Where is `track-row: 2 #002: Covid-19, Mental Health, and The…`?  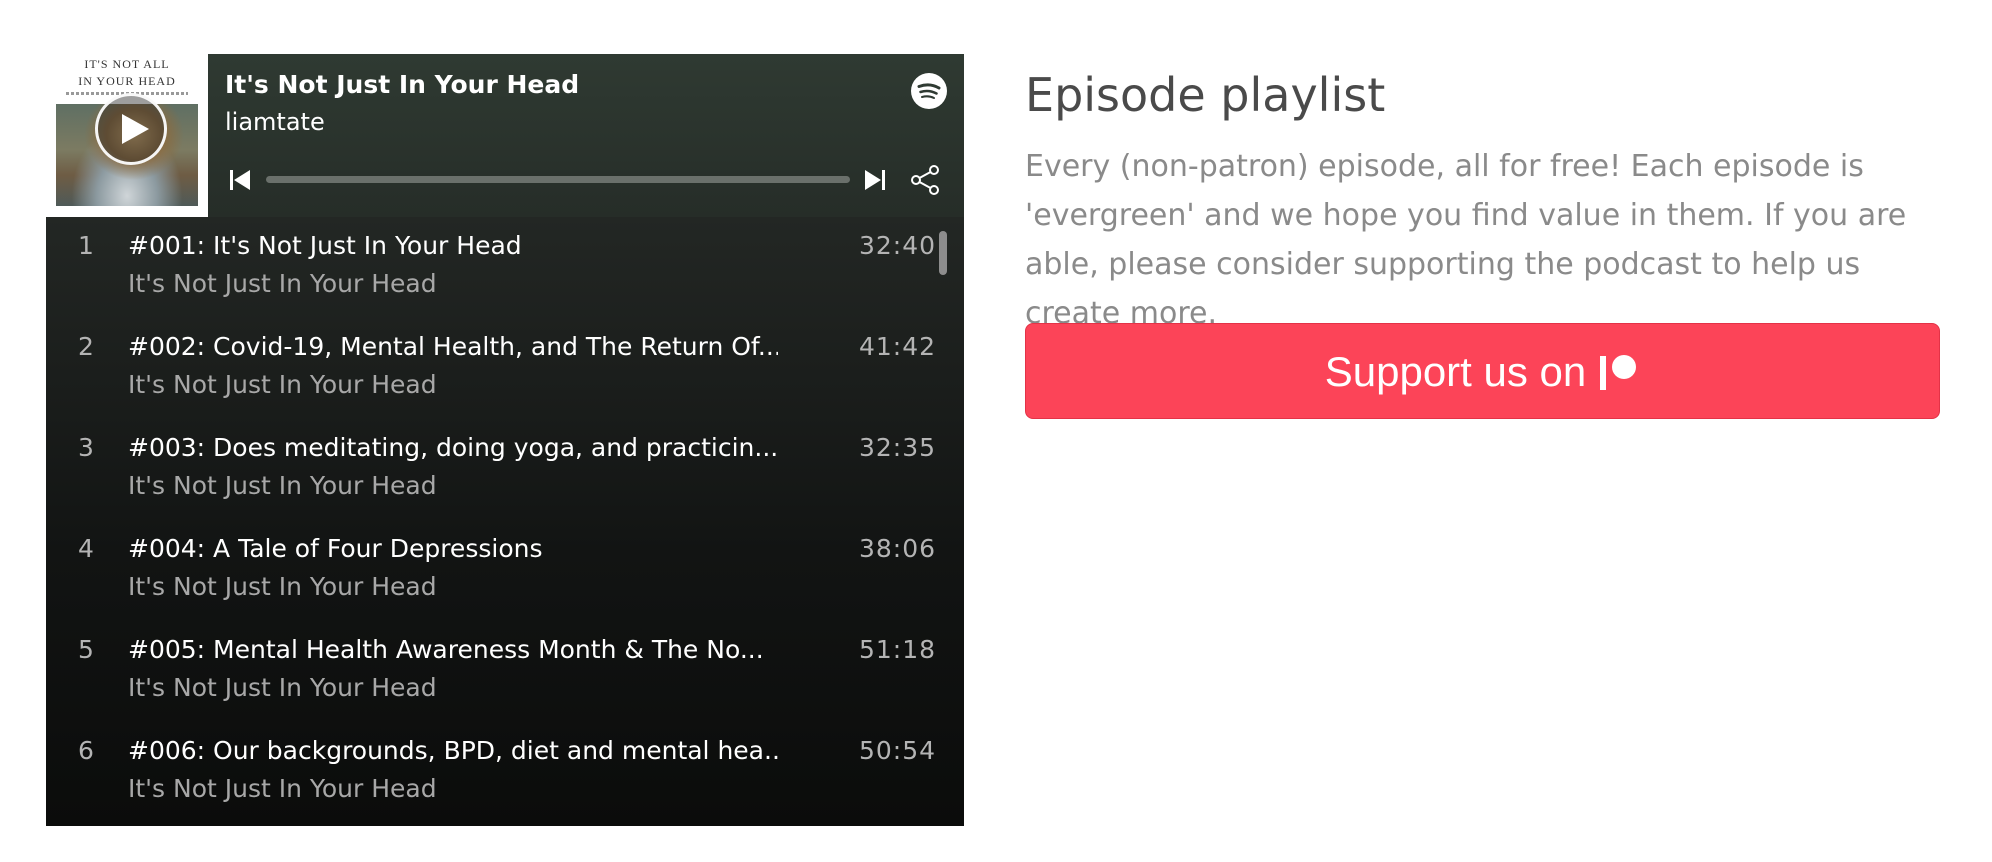
track-row: 2 #002: Covid-19, Mental Health, and The… is located at coordinates (496, 368).